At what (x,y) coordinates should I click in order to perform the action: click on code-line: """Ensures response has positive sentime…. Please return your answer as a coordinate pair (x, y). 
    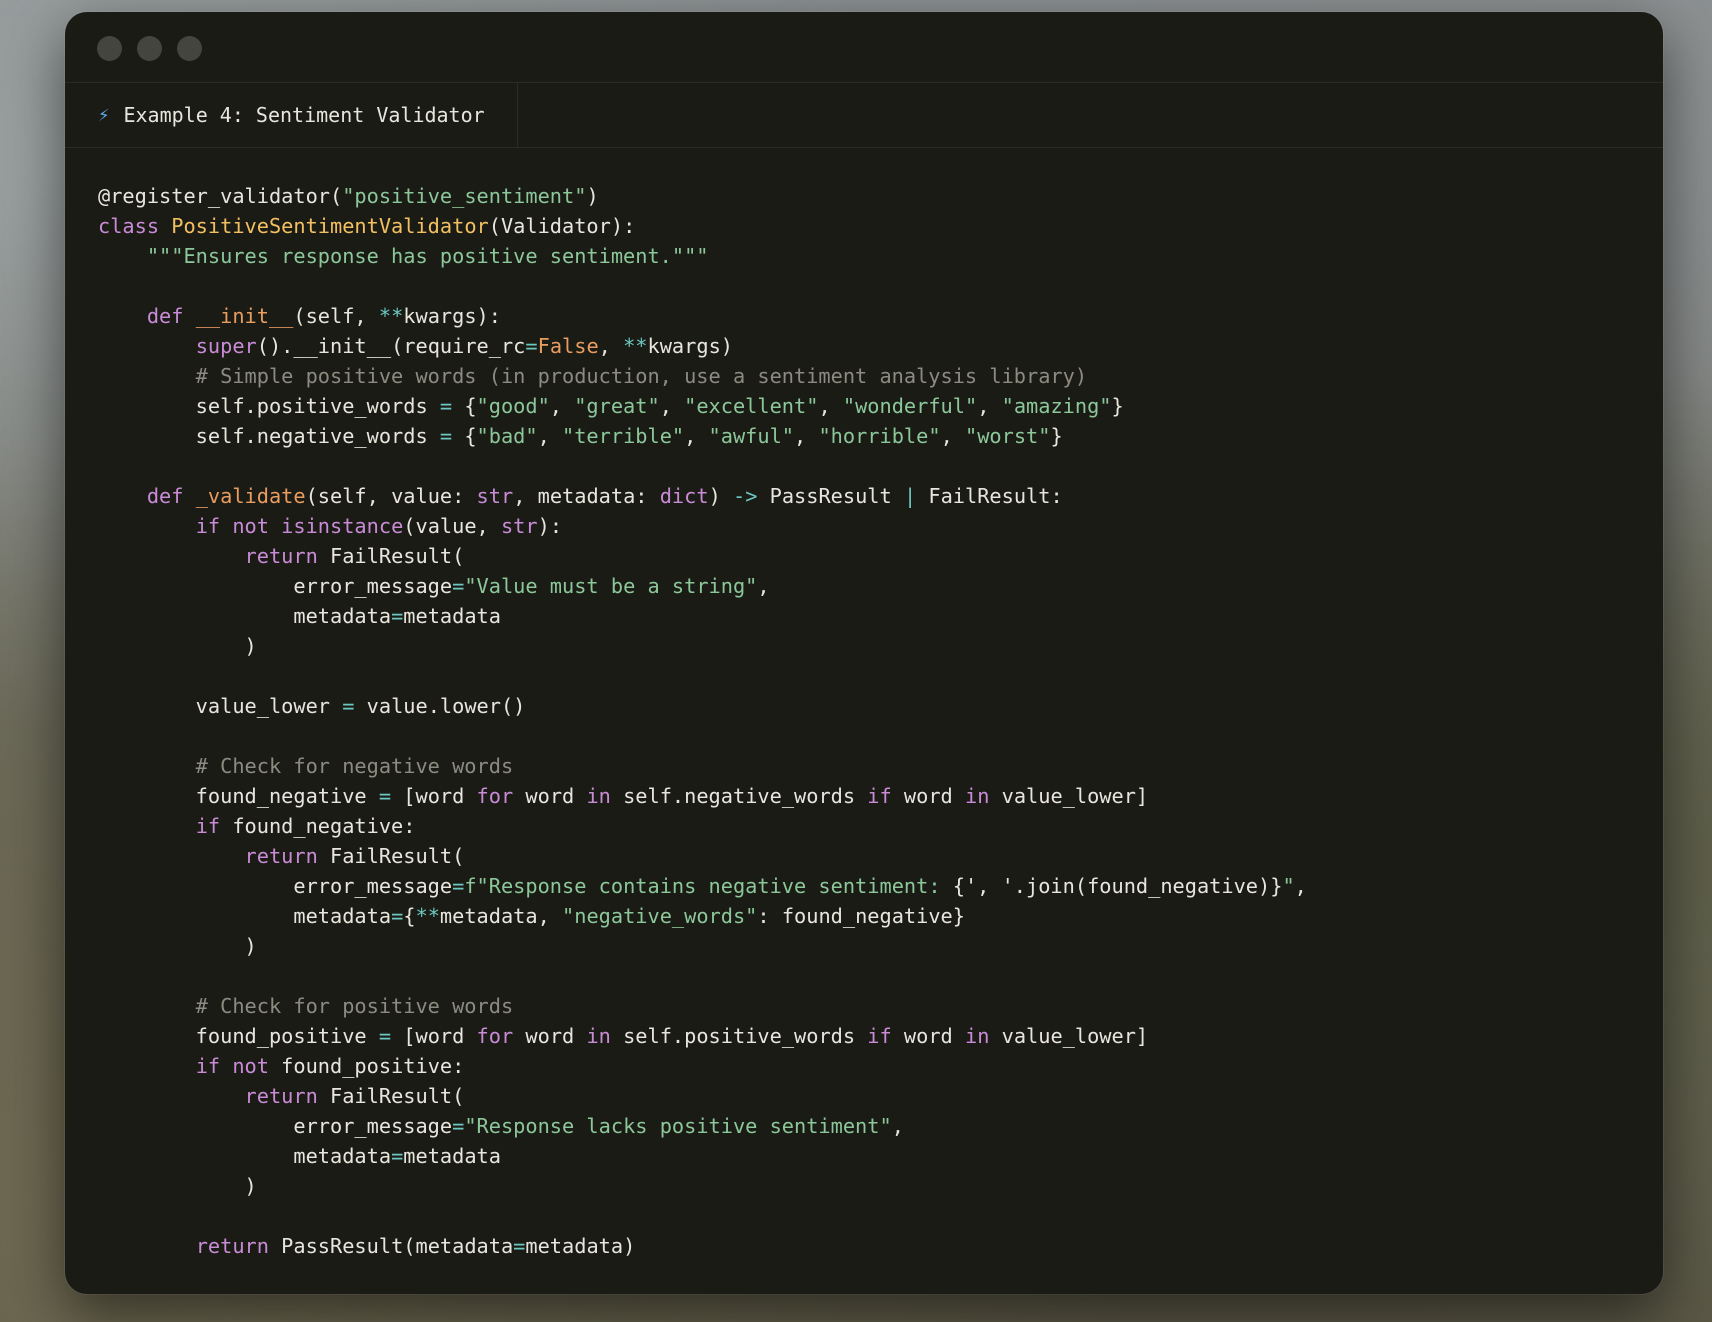
    Looking at the image, I should click on (702, 256).